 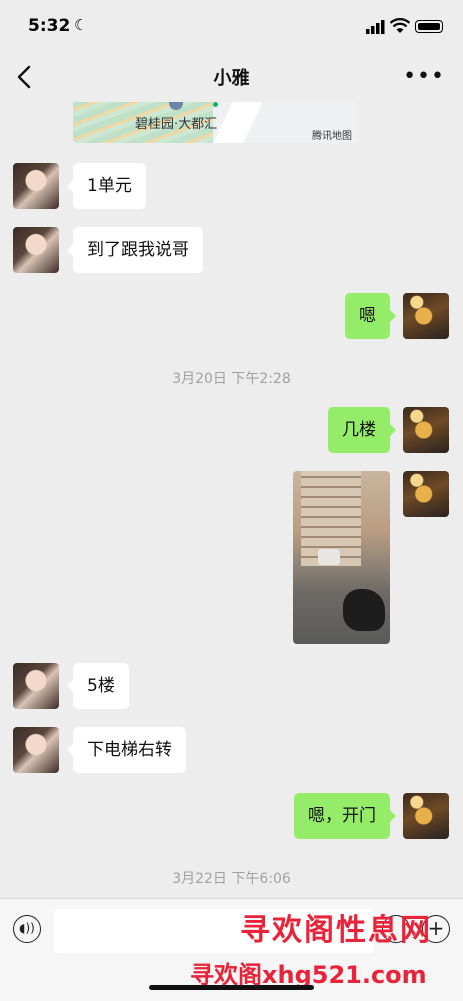 What do you see at coordinates (424, 76) in the screenshot?
I see `more-options-icon: •••` at bounding box center [424, 76].